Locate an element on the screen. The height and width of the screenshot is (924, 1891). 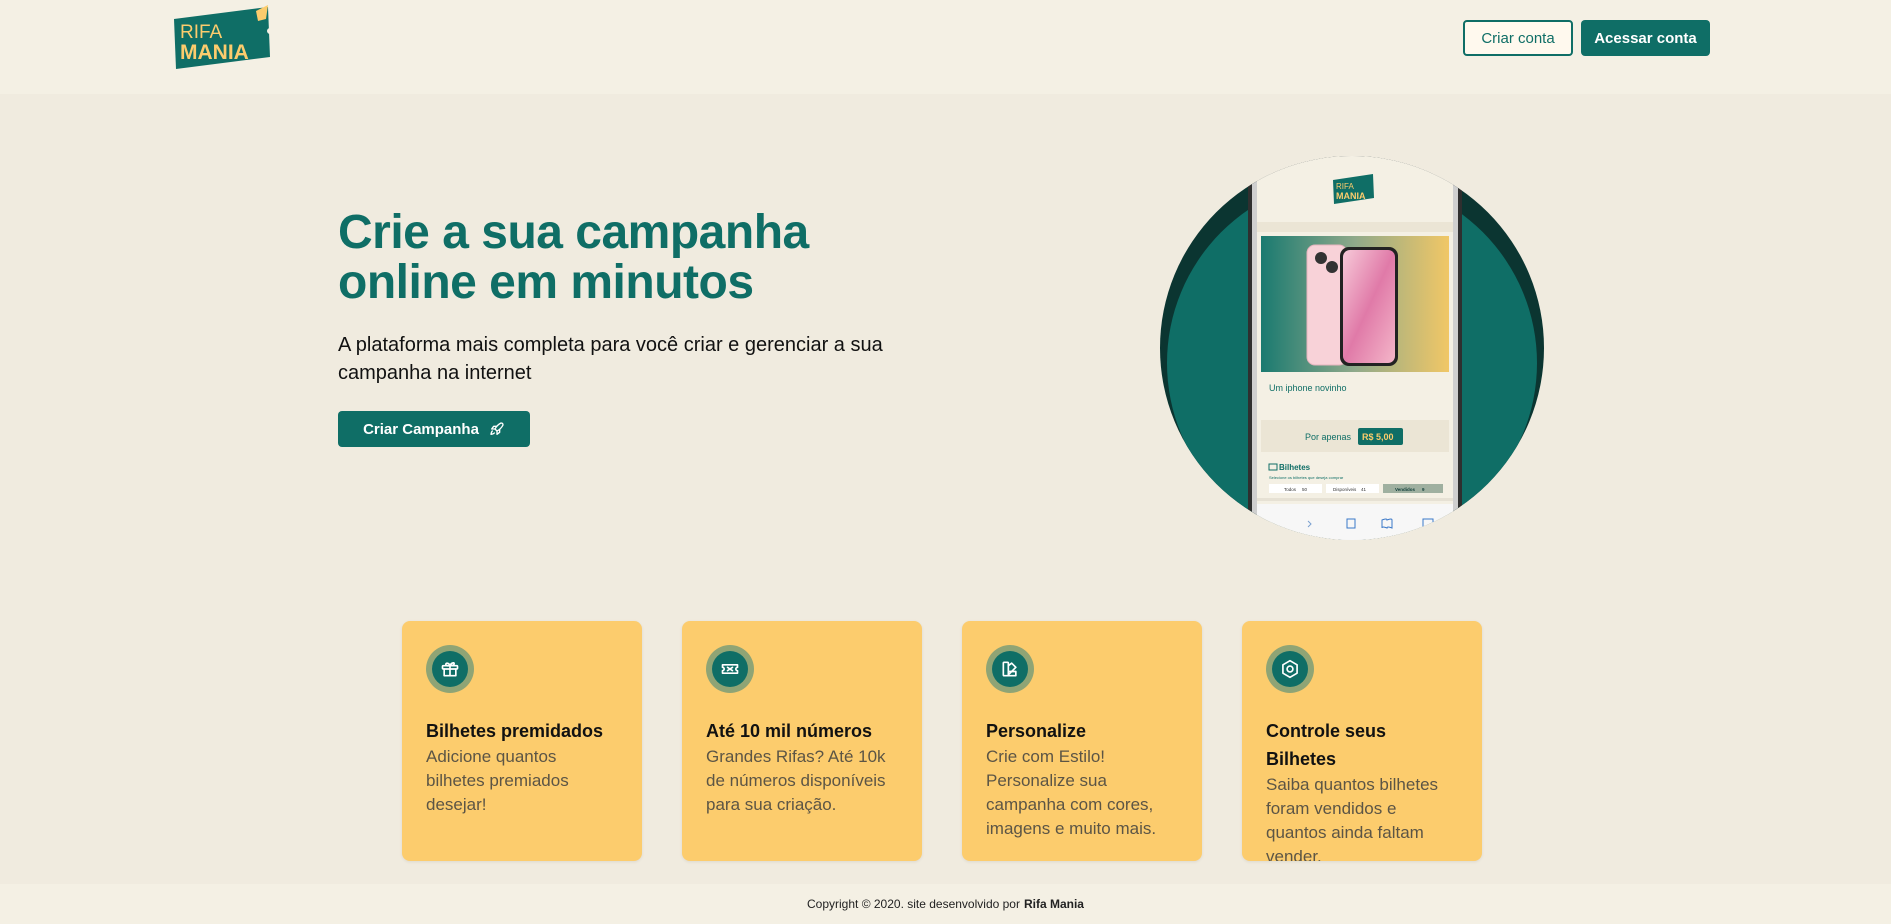
phone-tickets-hint: Selecione os bilhetes que deseja comprar is located at coordinates (1306, 477).